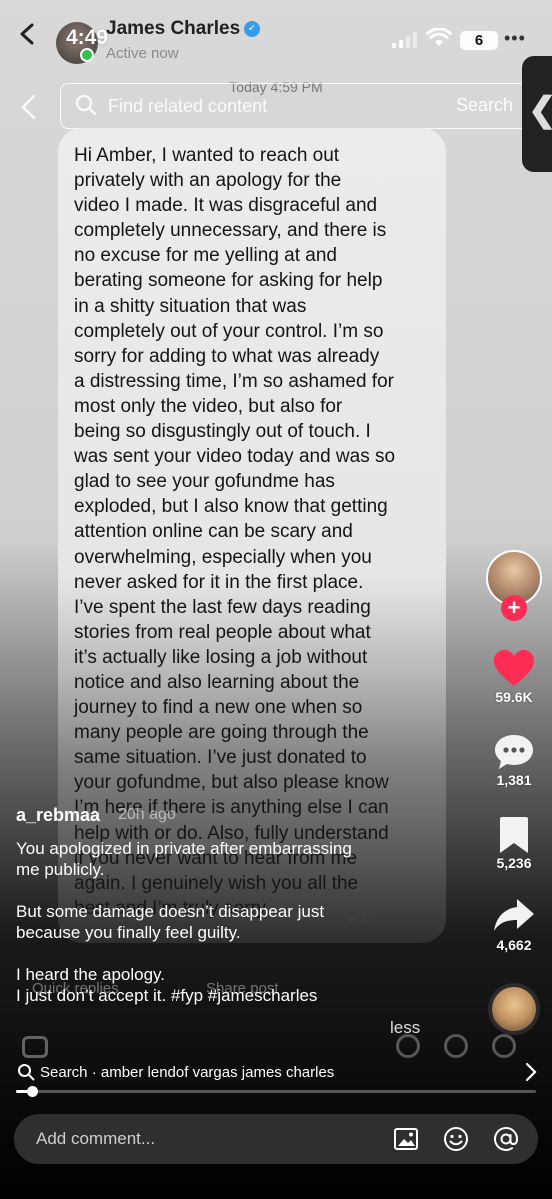 The image size is (552, 1199). I want to click on side-panel-icon: ❮, so click(540, 110).